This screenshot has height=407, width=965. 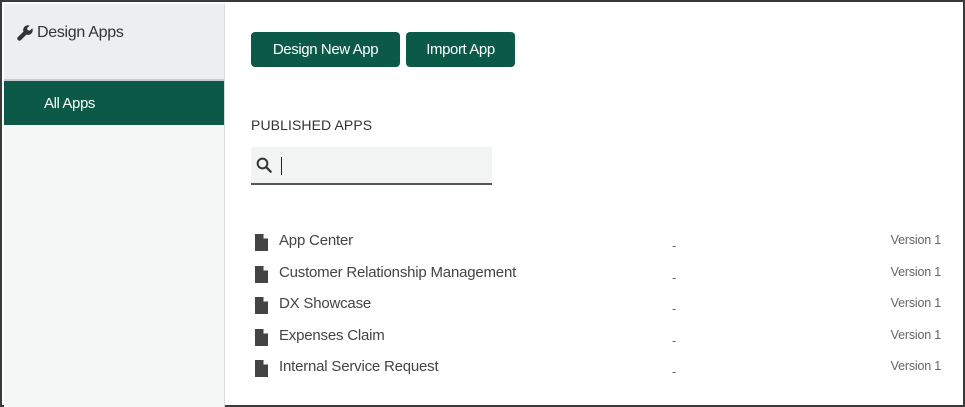 I want to click on list-item: DX Showcase - Version 1, so click(x=595, y=307).